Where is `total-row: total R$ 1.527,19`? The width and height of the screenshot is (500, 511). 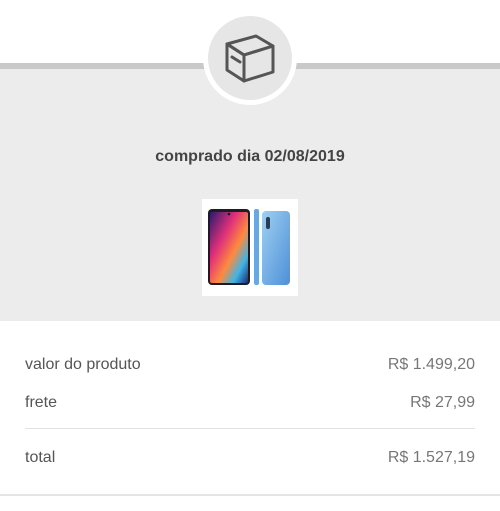 total-row: total R$ 1.527,19 is located at coordinates (250, 458).